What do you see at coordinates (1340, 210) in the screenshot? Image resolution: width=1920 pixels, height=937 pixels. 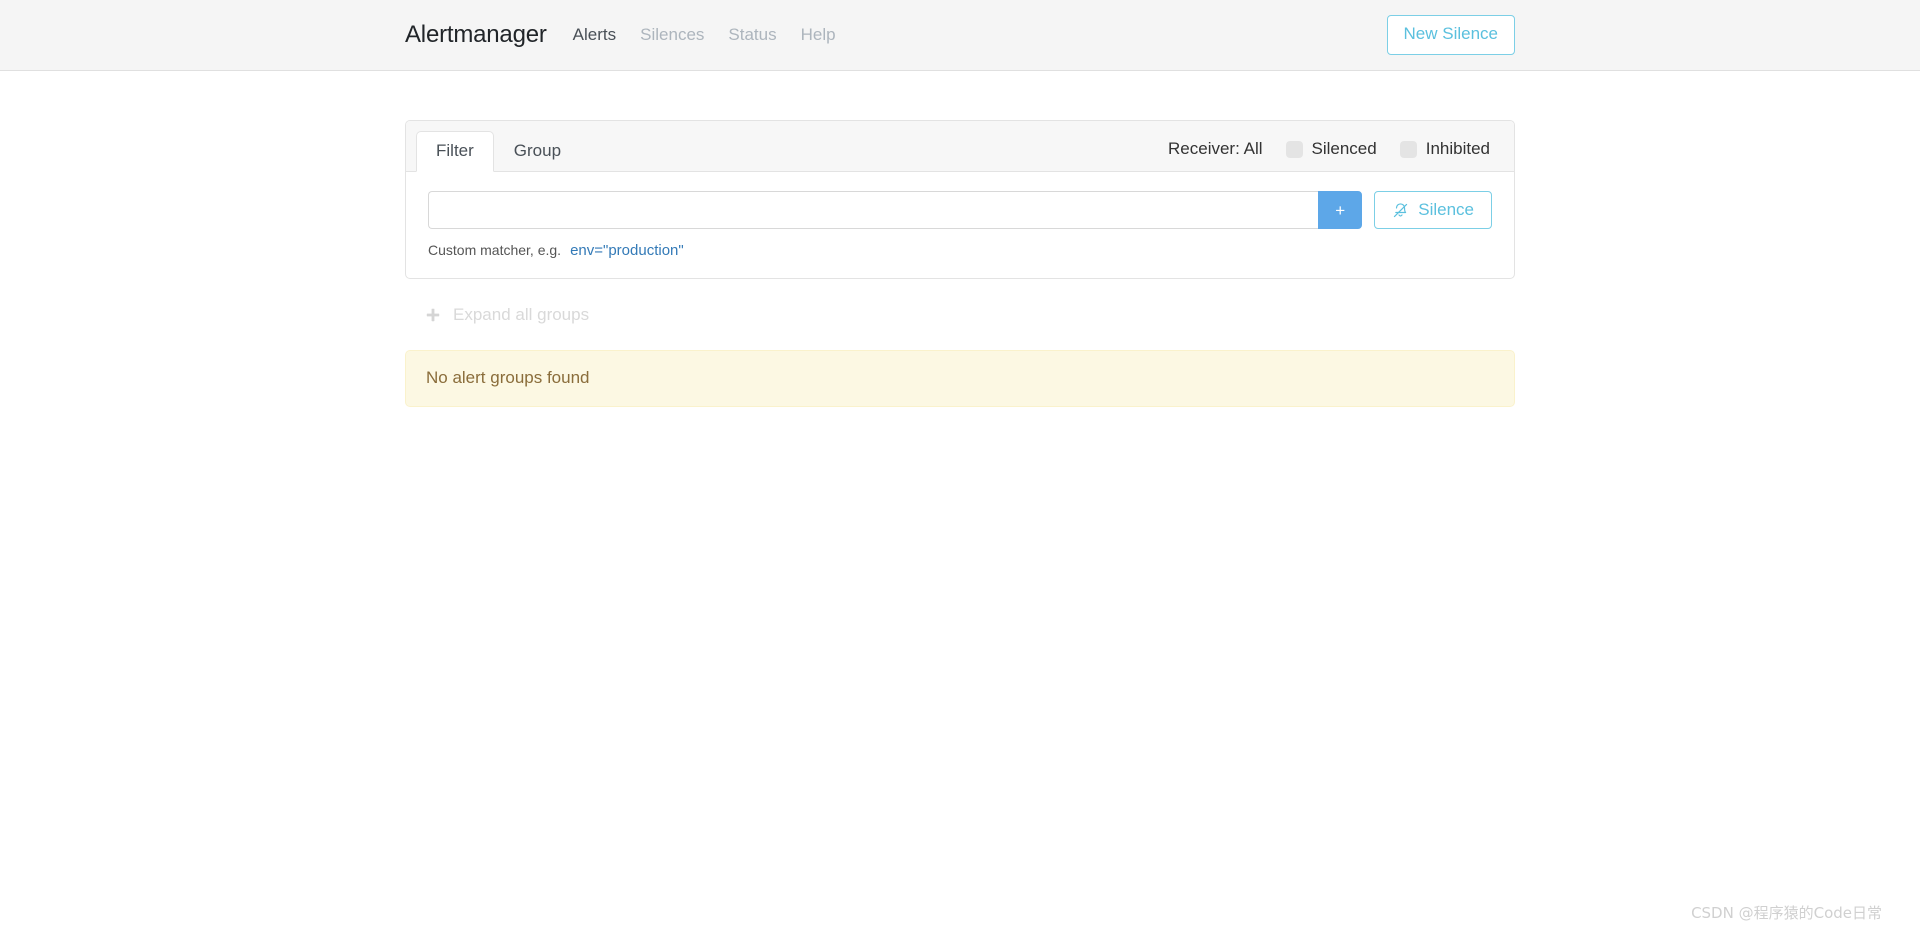 I see `add-matcher-button: +` at bounding box center [1340, 210].